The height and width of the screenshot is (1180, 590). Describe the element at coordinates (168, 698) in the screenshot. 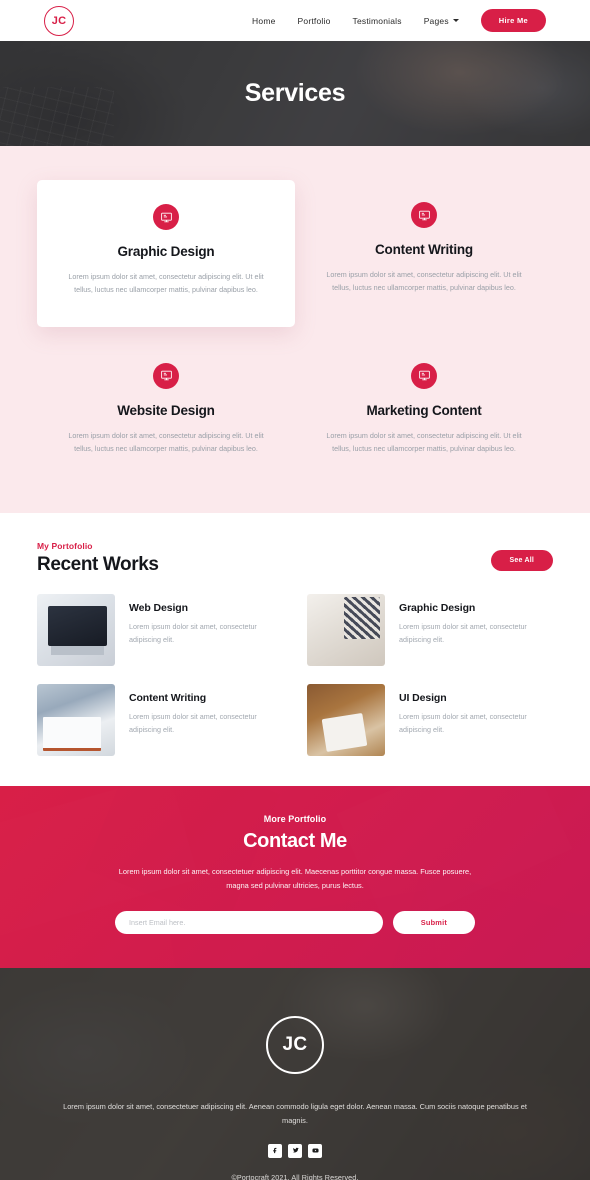

I see `portfolio-item-title: Content Writing` at that location.